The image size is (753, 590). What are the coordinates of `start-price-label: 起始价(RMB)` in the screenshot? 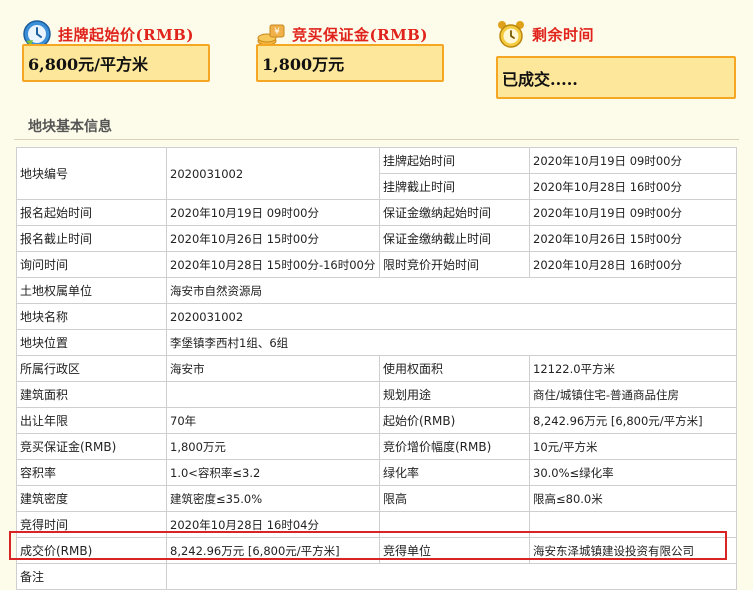 It's located at (454, 420).